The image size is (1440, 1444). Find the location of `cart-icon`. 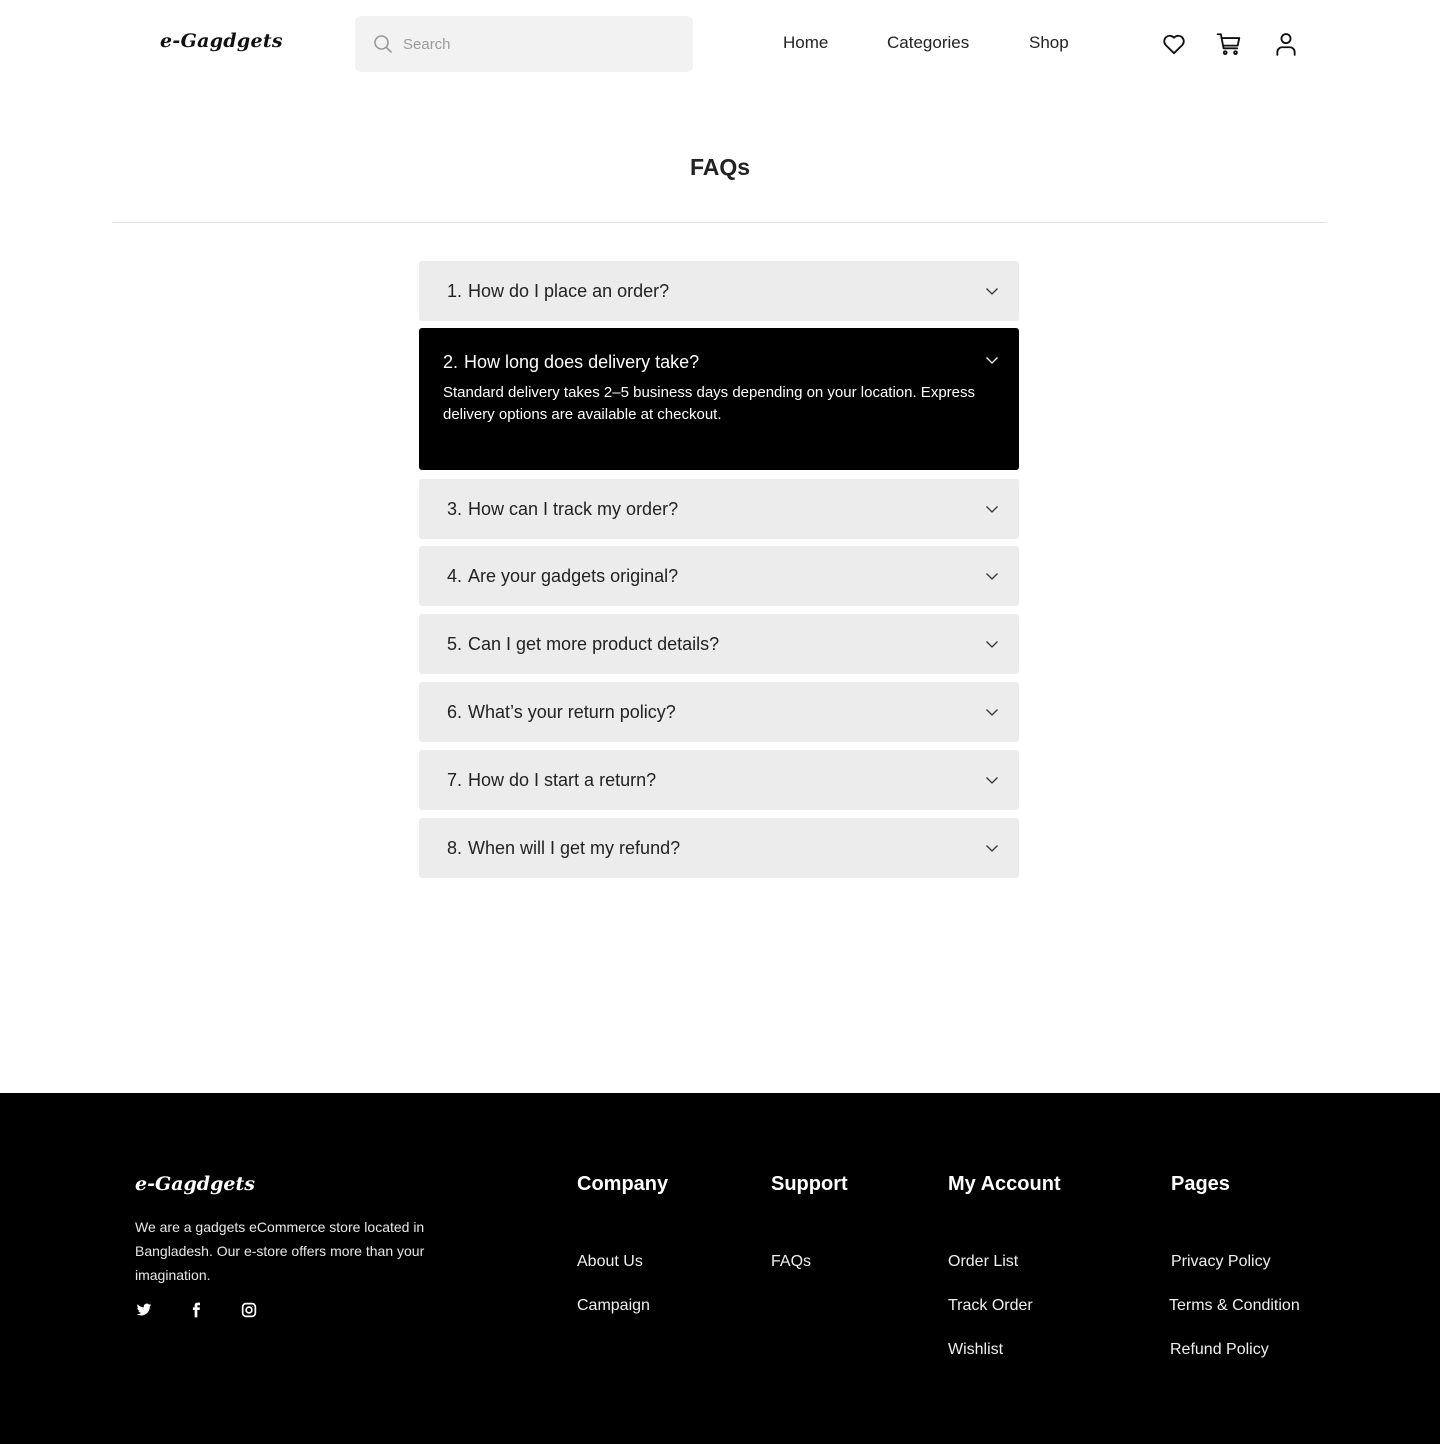

cart-icon is located at coordinates (1228, 44).